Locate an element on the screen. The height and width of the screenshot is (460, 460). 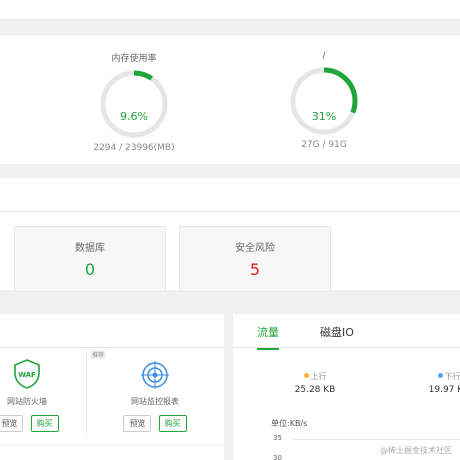
tabs-divider is located at coordinates (346, 347).